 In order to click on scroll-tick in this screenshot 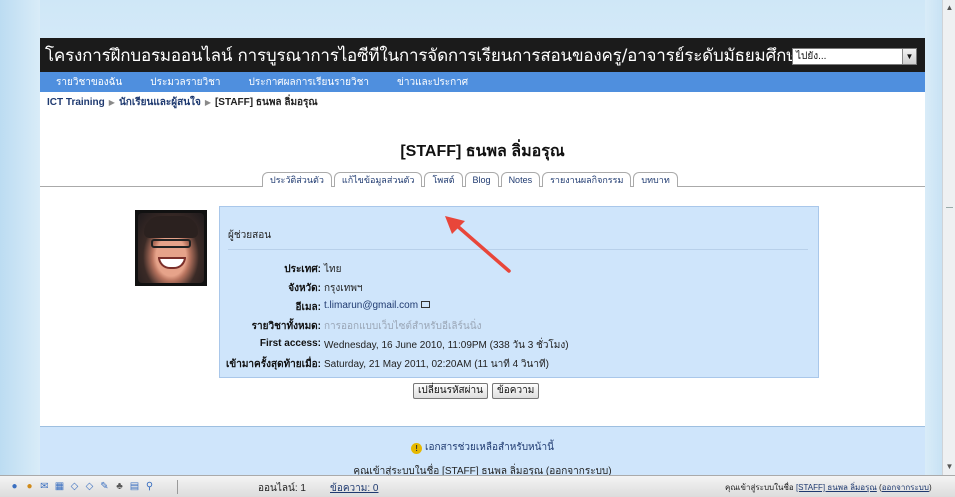, I will do `click(949, 207)`.